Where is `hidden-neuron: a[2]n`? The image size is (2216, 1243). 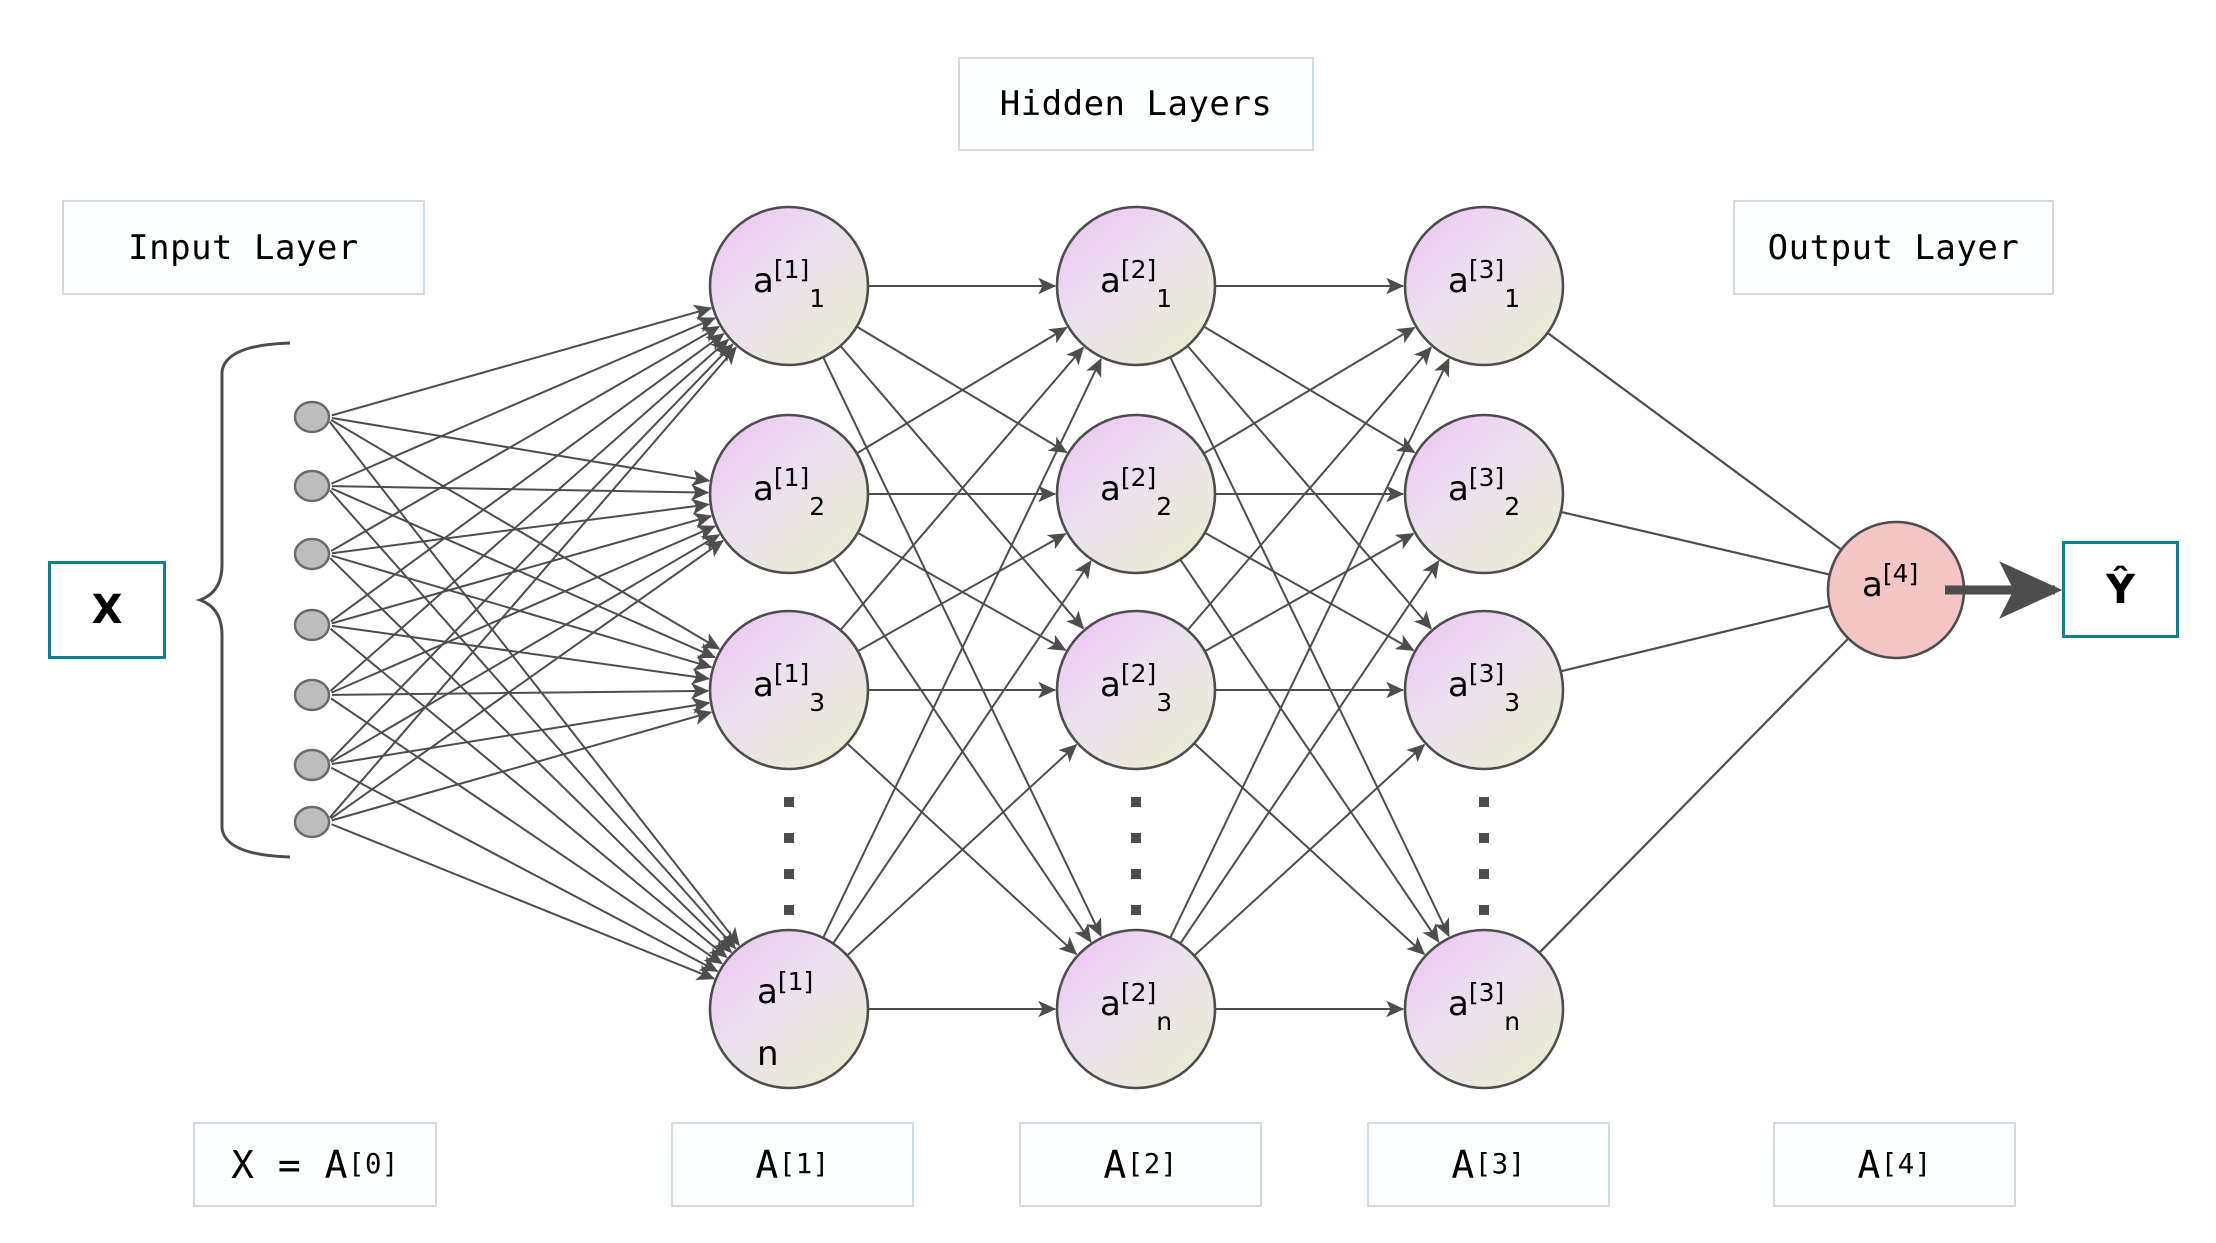
hidden-neuron: a[2]n is located at coordinates (1136, 1009).